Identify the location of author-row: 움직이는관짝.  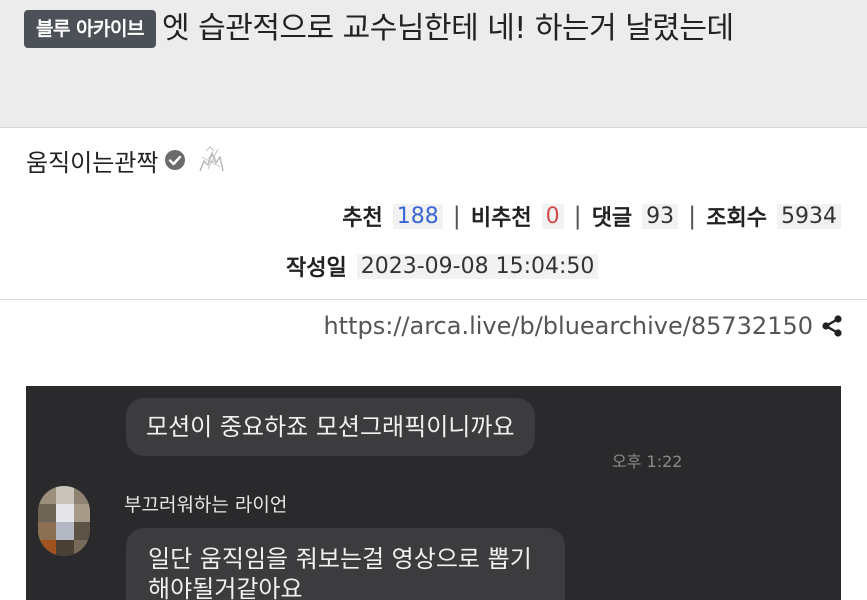
(127, 160).